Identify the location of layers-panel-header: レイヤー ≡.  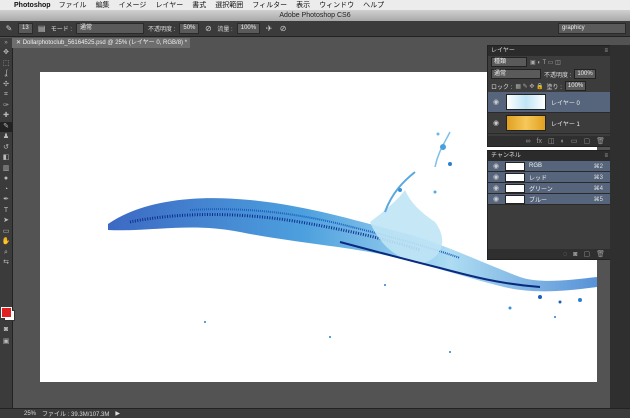
(549, 51).